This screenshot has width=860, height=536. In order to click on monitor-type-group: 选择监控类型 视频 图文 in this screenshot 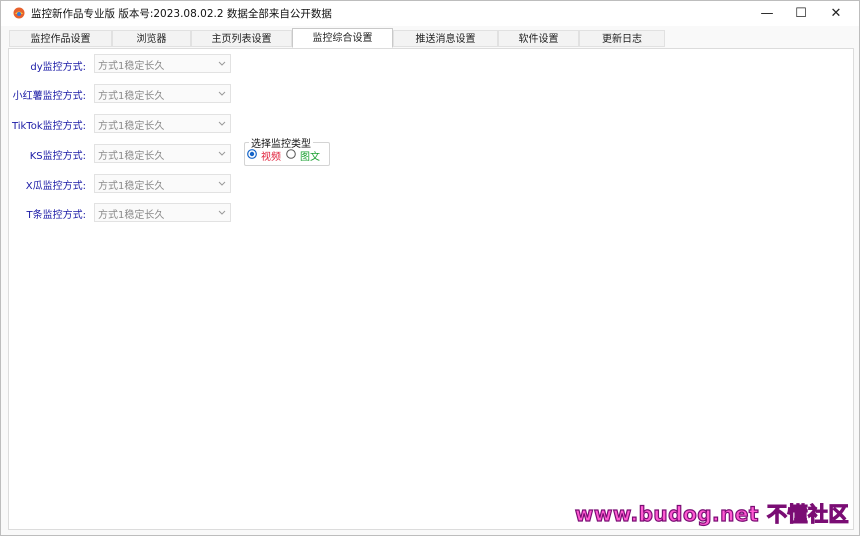, I will do `click(287, 150)`.